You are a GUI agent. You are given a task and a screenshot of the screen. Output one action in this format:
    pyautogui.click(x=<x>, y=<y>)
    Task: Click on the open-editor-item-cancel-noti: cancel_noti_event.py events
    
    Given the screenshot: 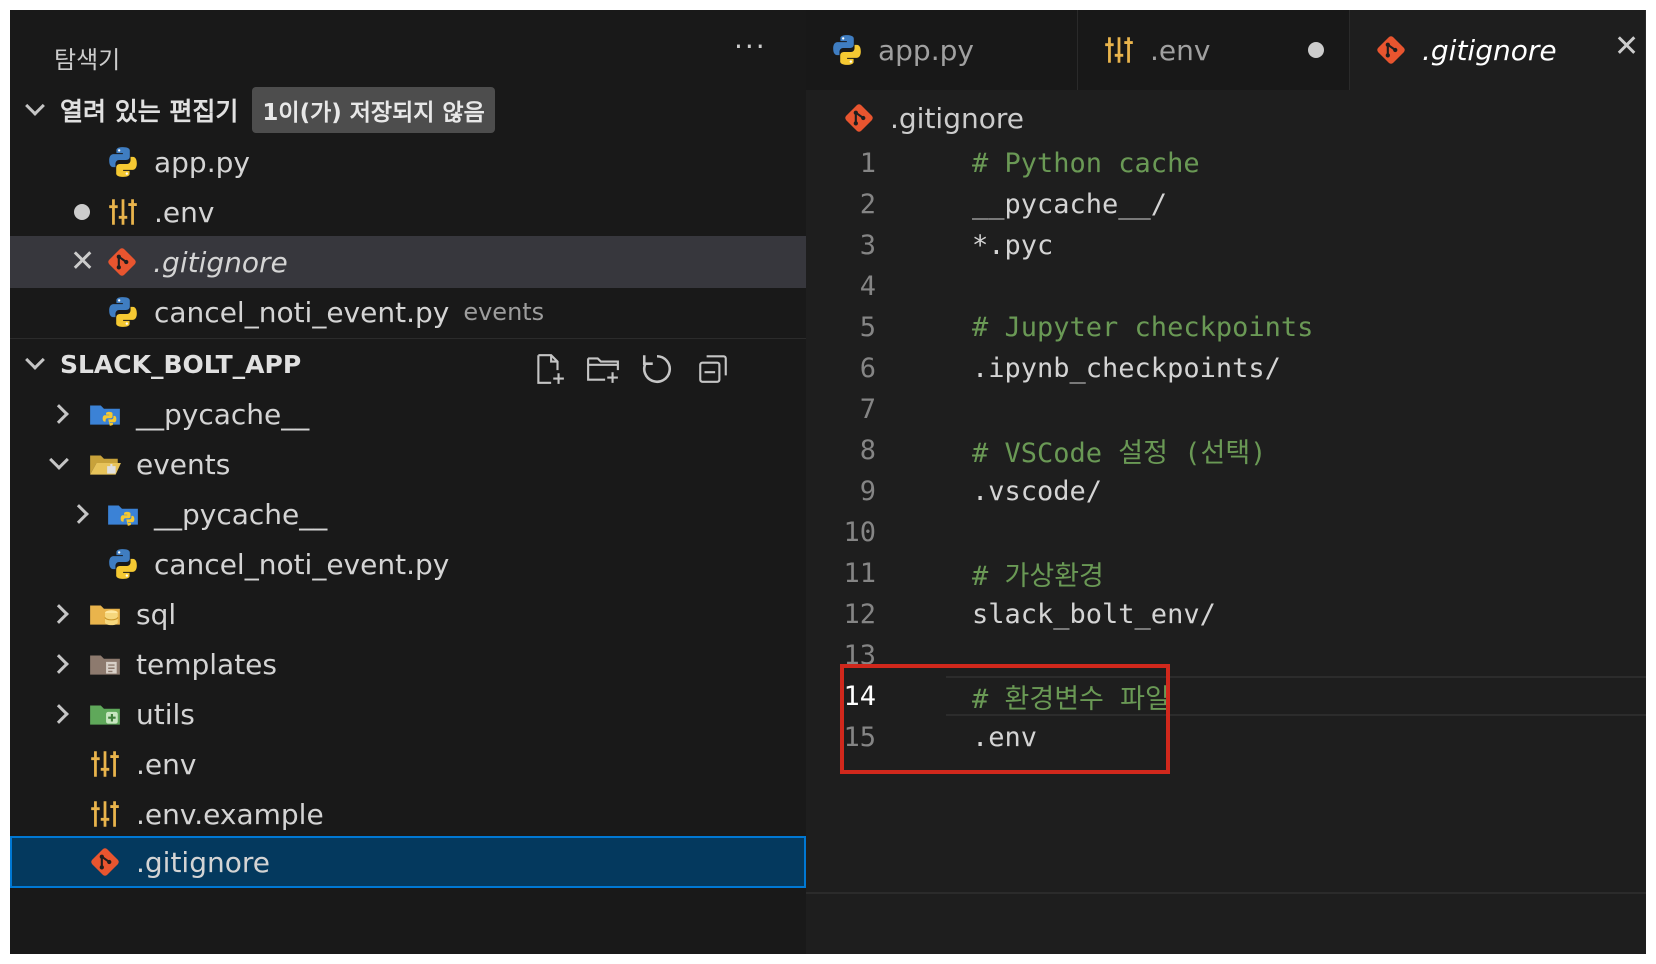 What is the action you would take?
    pyautogui.click(x=408, y=312)
    